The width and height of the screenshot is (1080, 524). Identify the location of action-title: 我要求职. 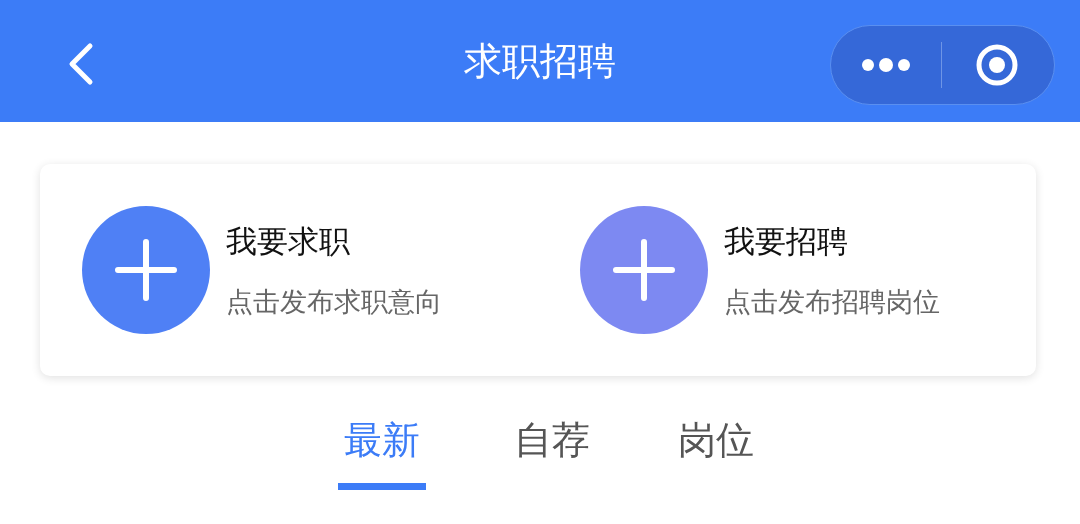
(334, 240).